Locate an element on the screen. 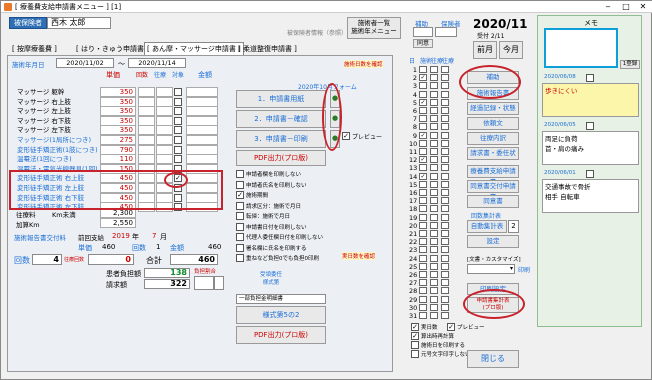  close-button: 閉じる is located at coordinates (493, 359).